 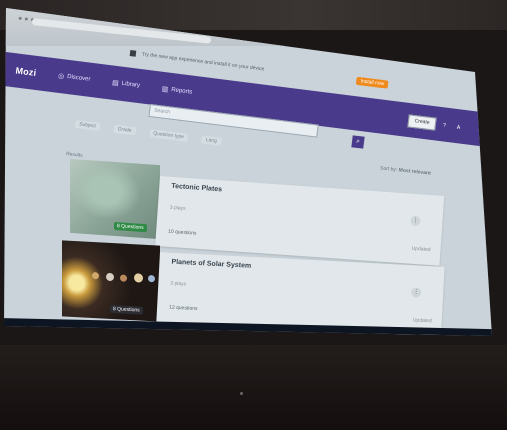 What do you see at coordinates (61, 76) in the screenshot?
I see `compass-icon: ◎` at bounding box center [61, 76].